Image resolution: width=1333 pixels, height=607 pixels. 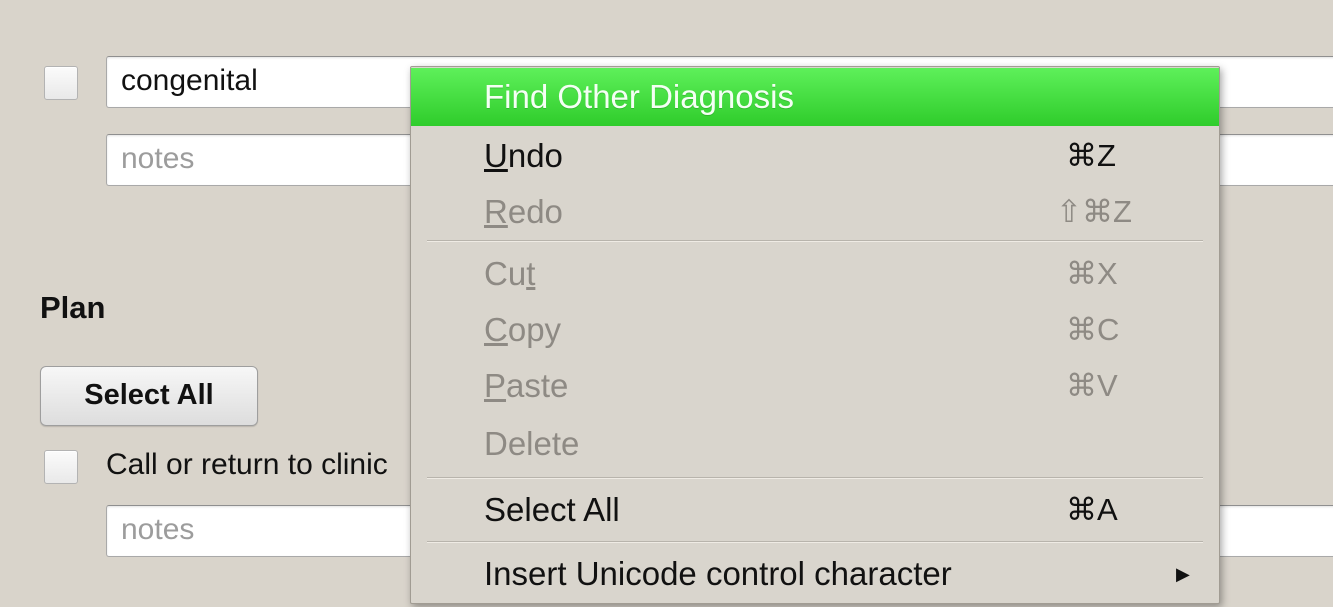 What do you see at coordinates (1093, 329) in the screenshot?
I see `menu-shortcut: ⌘C` at bounding box center [1093, 329].